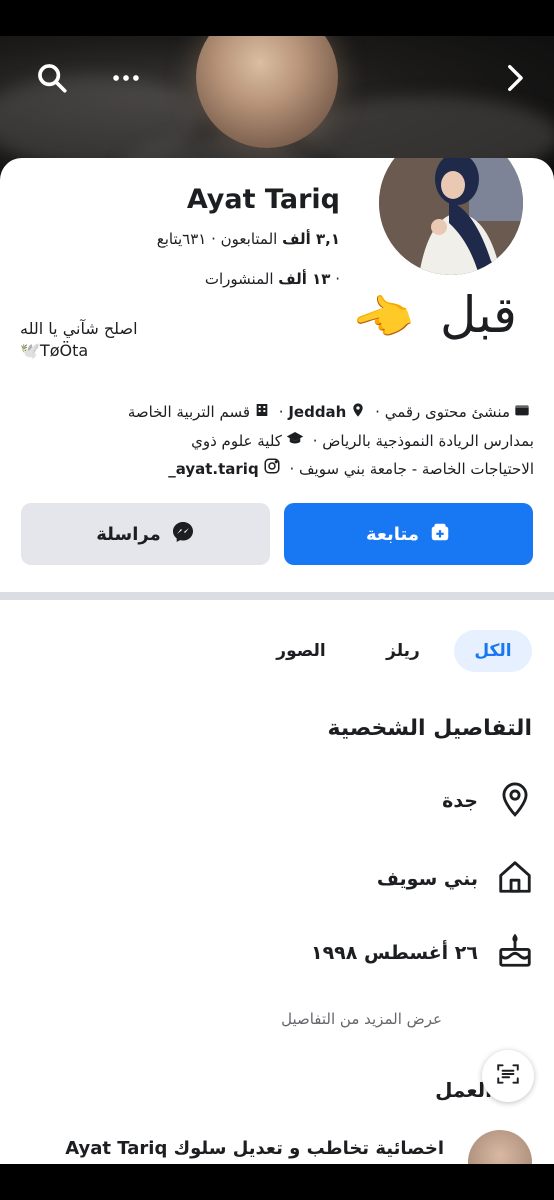 The height and width of the screenshot is (1200, 554). Describe the element at coordinates (447, 412) in the screenshot. I see `intro-creator: منشئ محتوى رقمي` at that location.